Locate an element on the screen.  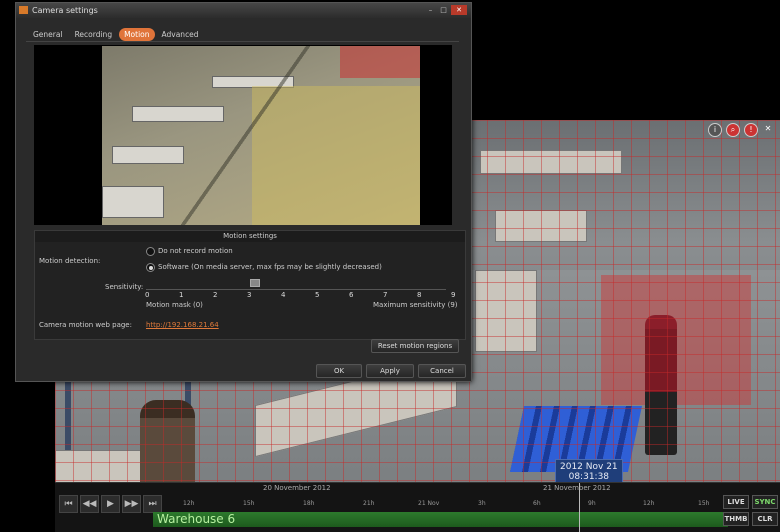
hour-tick: 6h is located at coordinates (537, 503).